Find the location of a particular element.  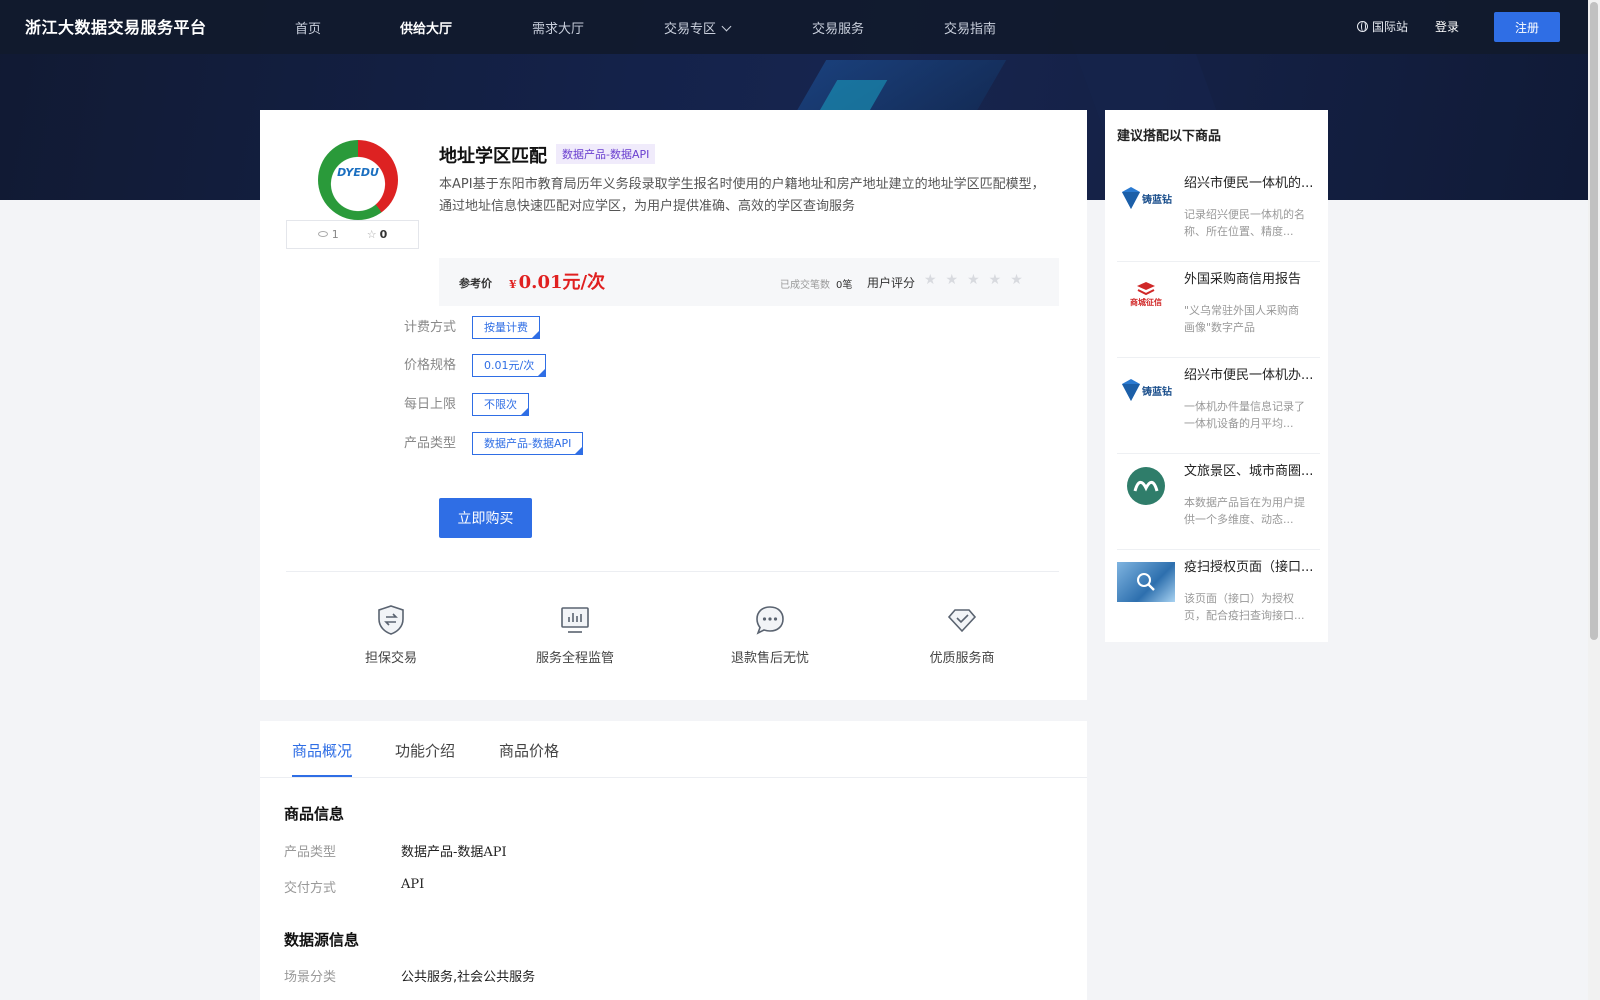

view-count: 1 is located at coordinates (328, 234).